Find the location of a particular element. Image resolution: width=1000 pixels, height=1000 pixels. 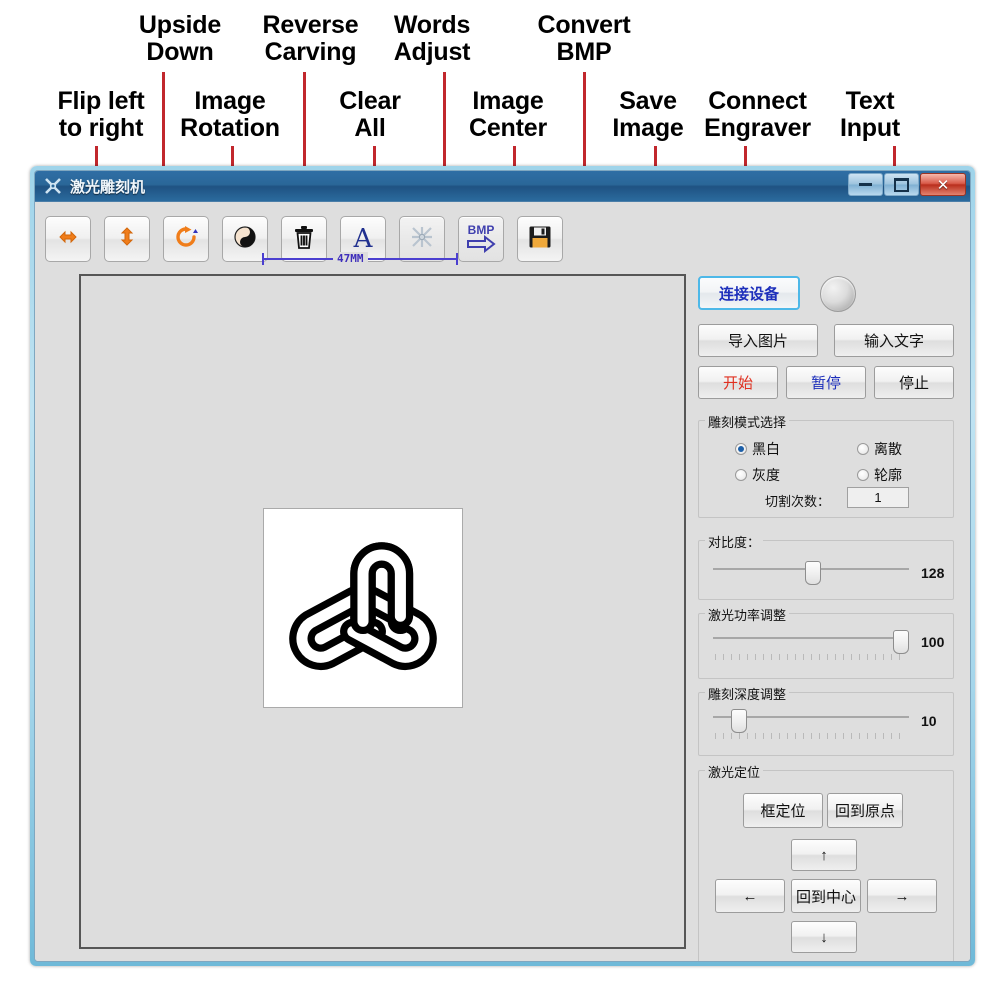

move-left-button: ← is located at coordinates (750, 896).